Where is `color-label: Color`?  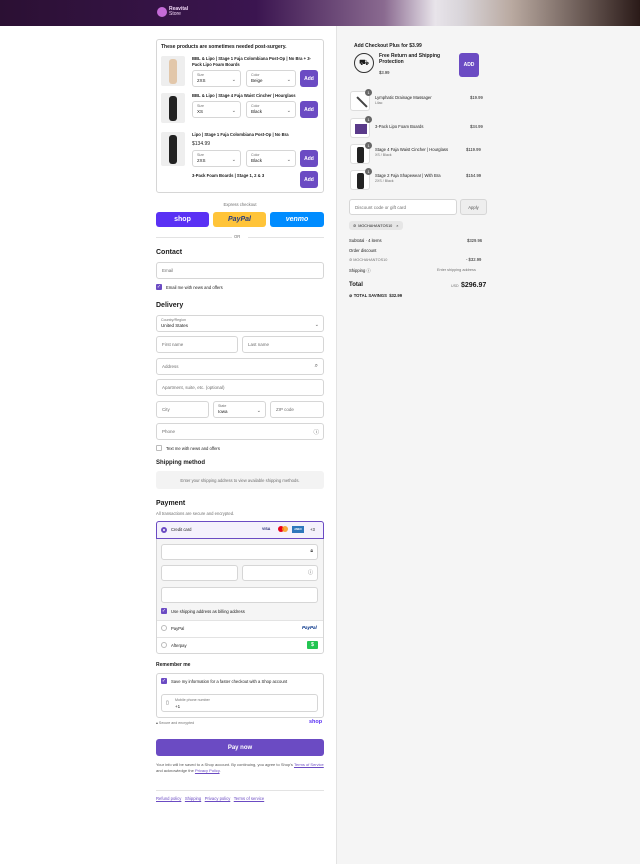 color-label: Color is located at coordinates (255, 75).